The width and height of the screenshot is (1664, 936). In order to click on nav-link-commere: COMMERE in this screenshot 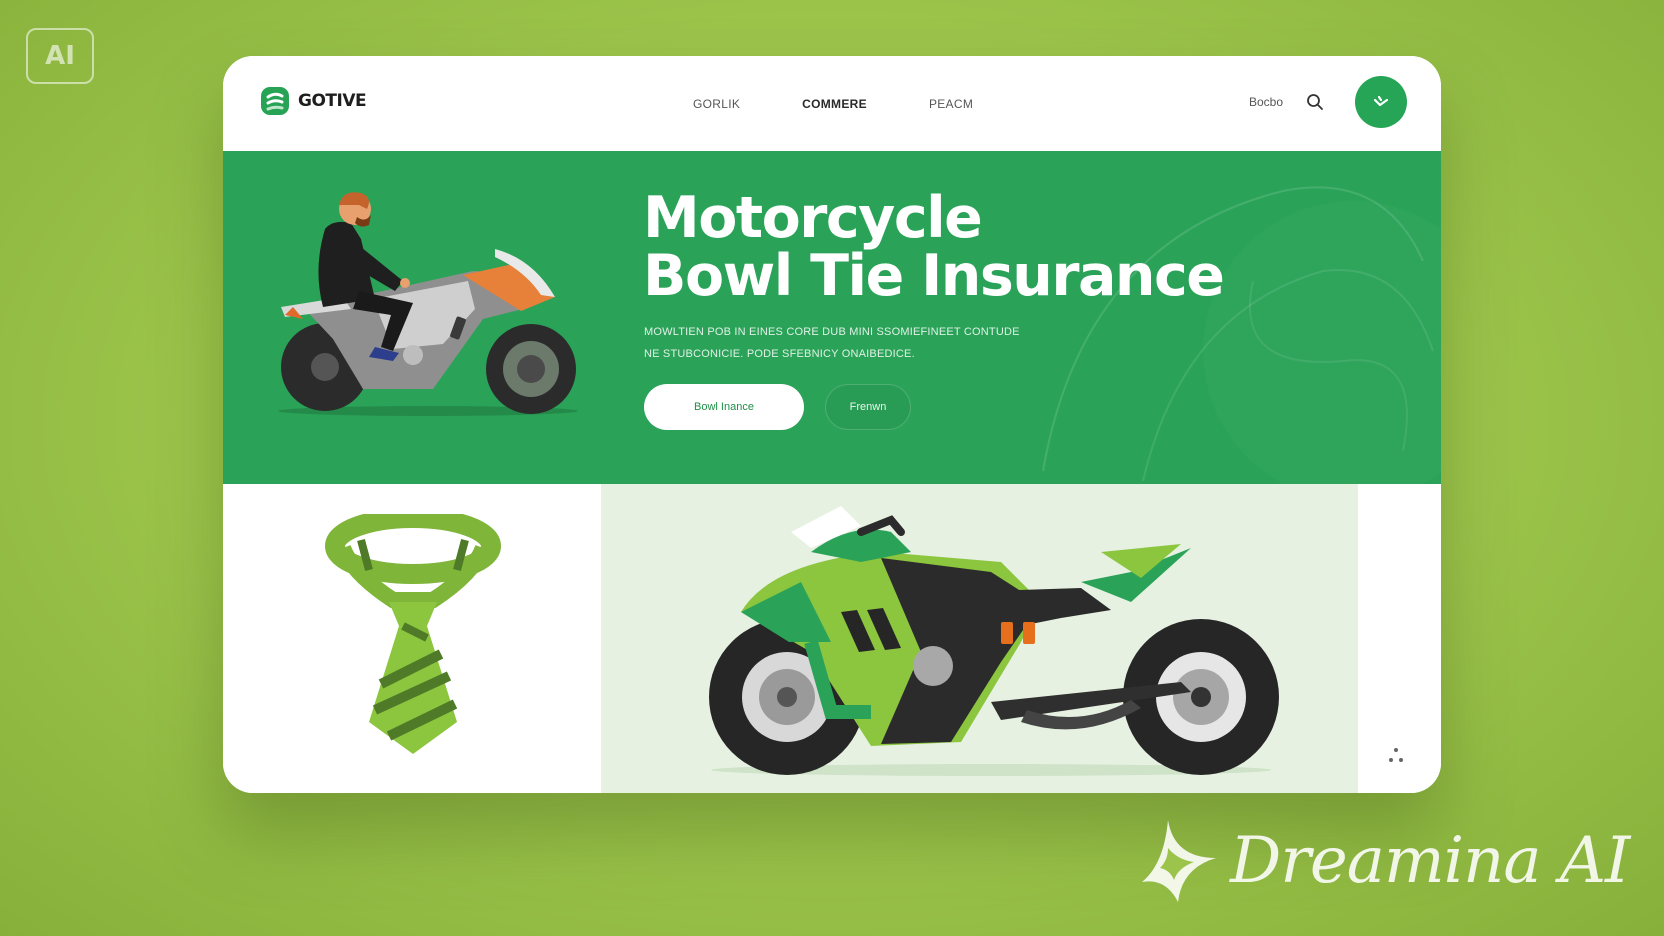, I will do `click(834, 104)`.